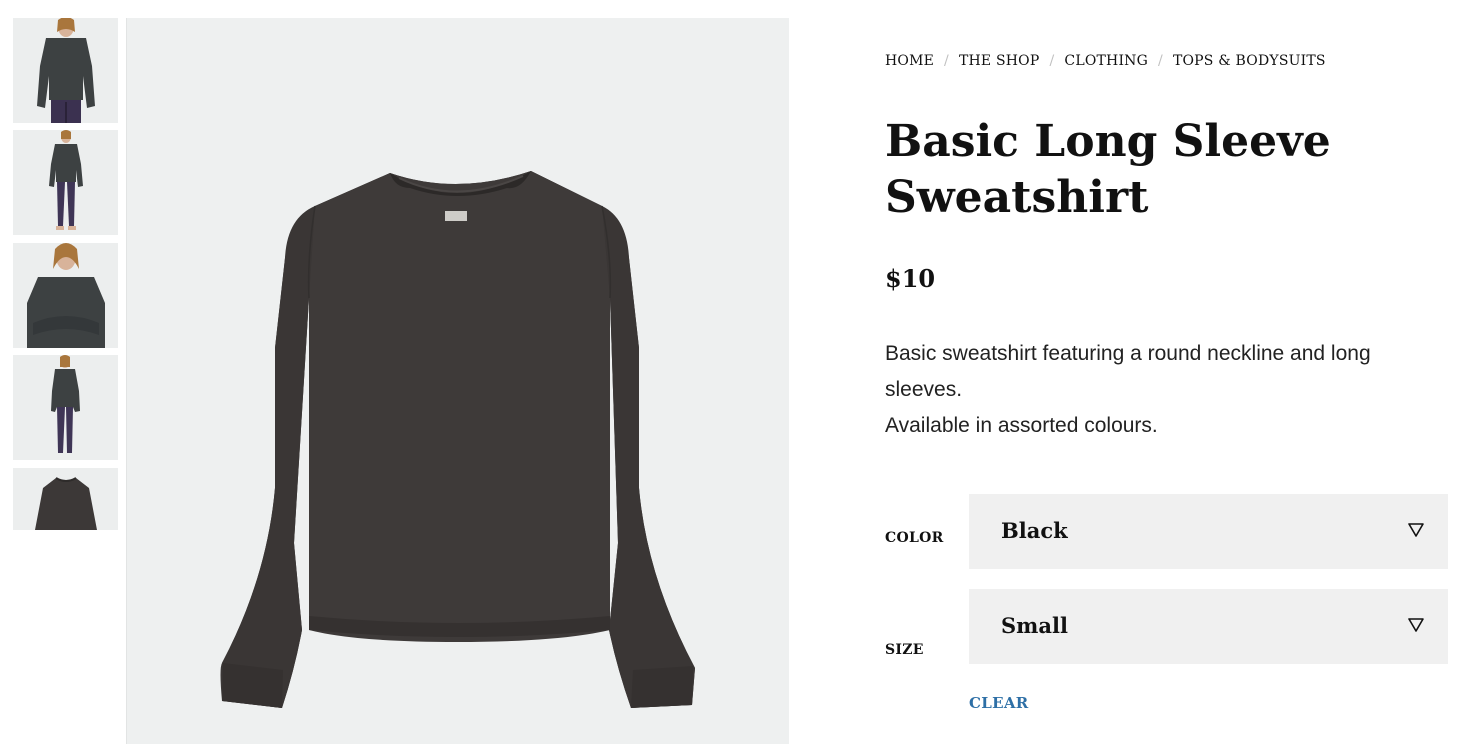 This screenshot has width=1480, height=744. What do you see at coordinates (999, 61) in the screenshot?
I see `breadcrumb-the-shop: THE SHOP` at bounding box center [999, 61].